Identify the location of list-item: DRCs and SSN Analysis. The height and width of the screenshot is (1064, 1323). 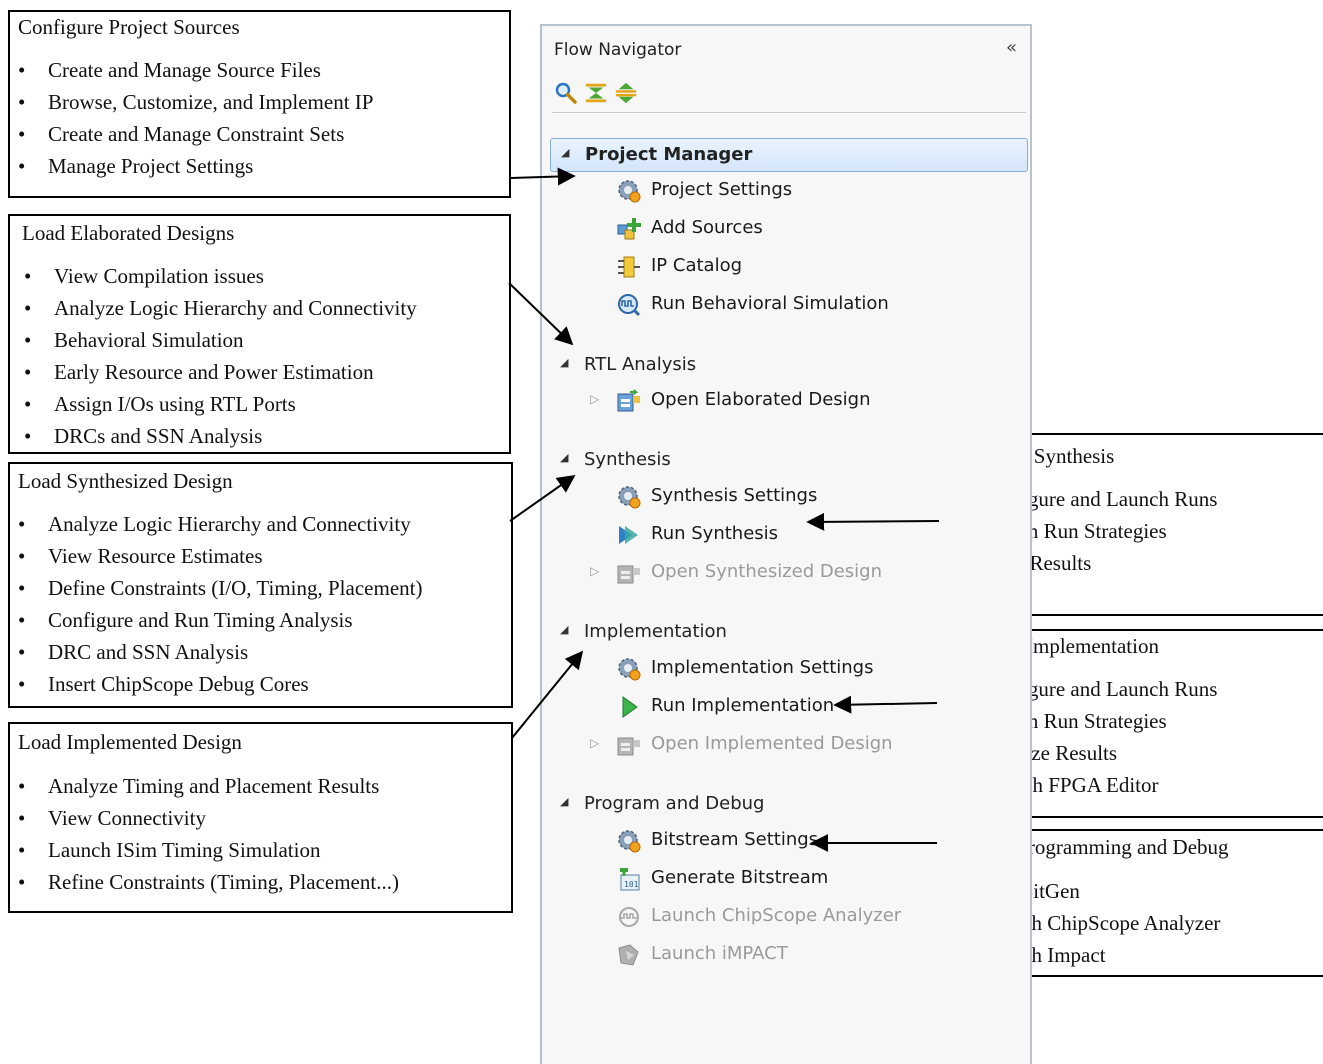
(220, 436).